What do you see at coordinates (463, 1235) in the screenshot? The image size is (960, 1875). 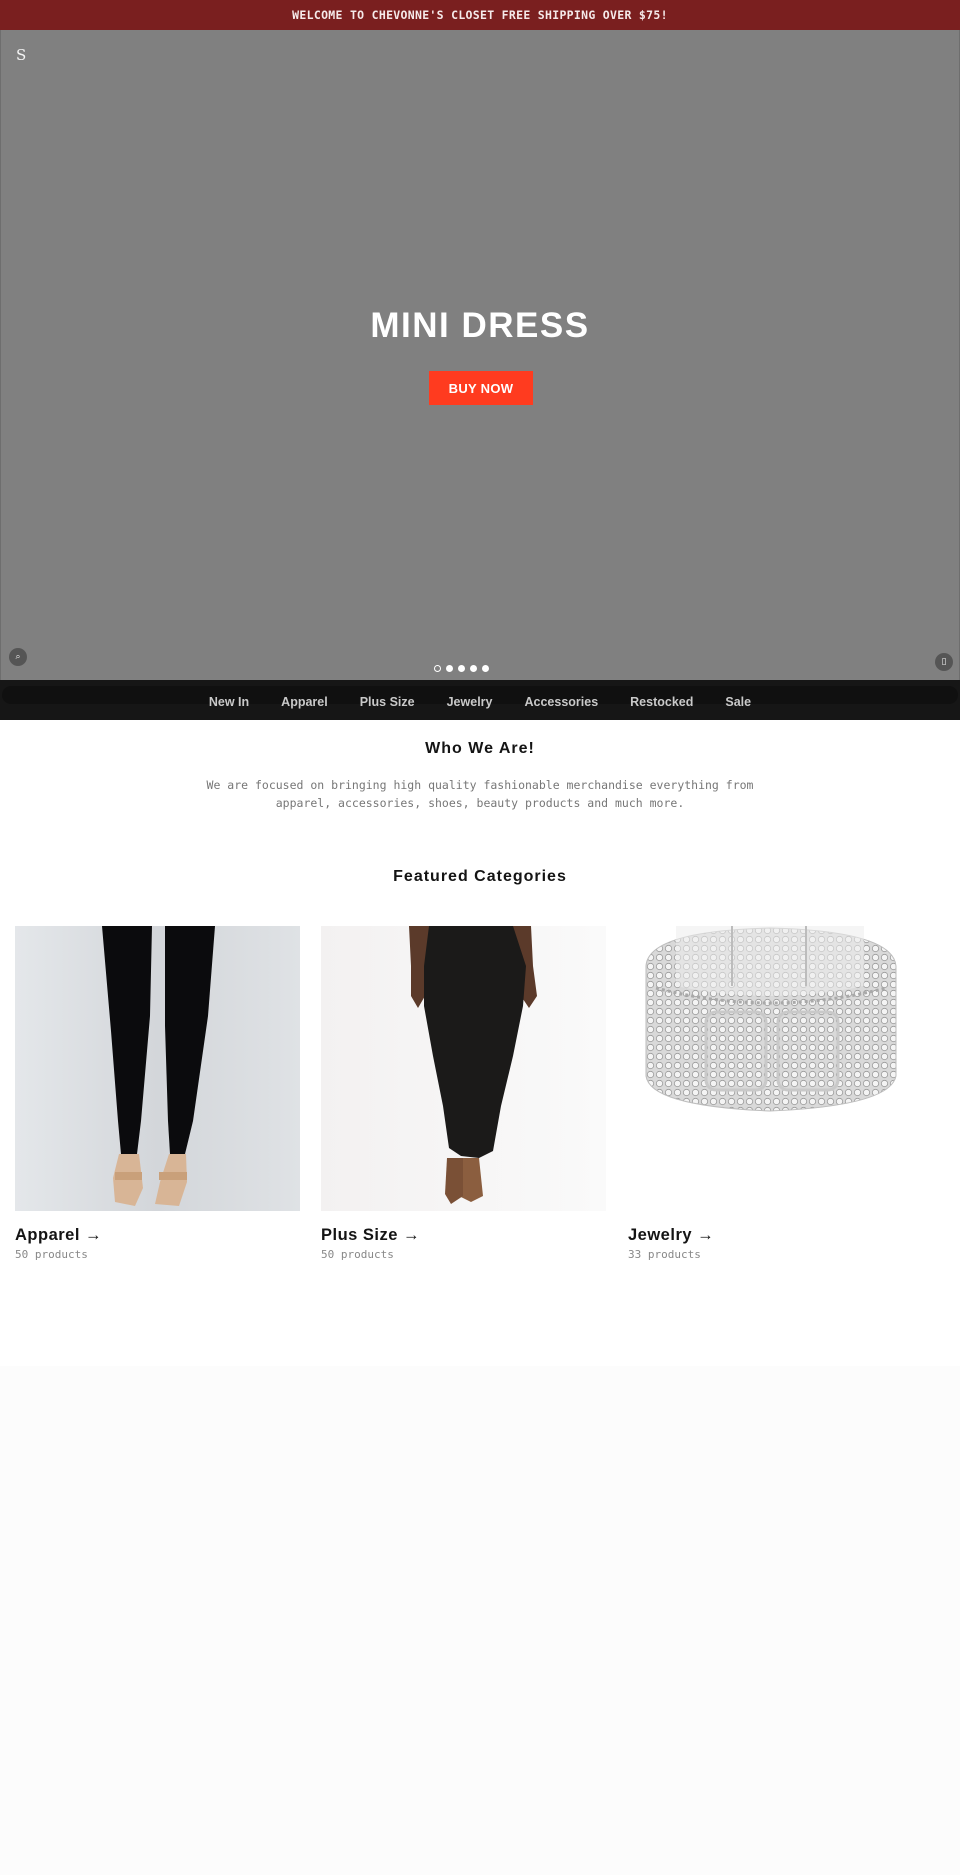 I see `category-title: Plus Size →` at bounding box center [463, 1235].